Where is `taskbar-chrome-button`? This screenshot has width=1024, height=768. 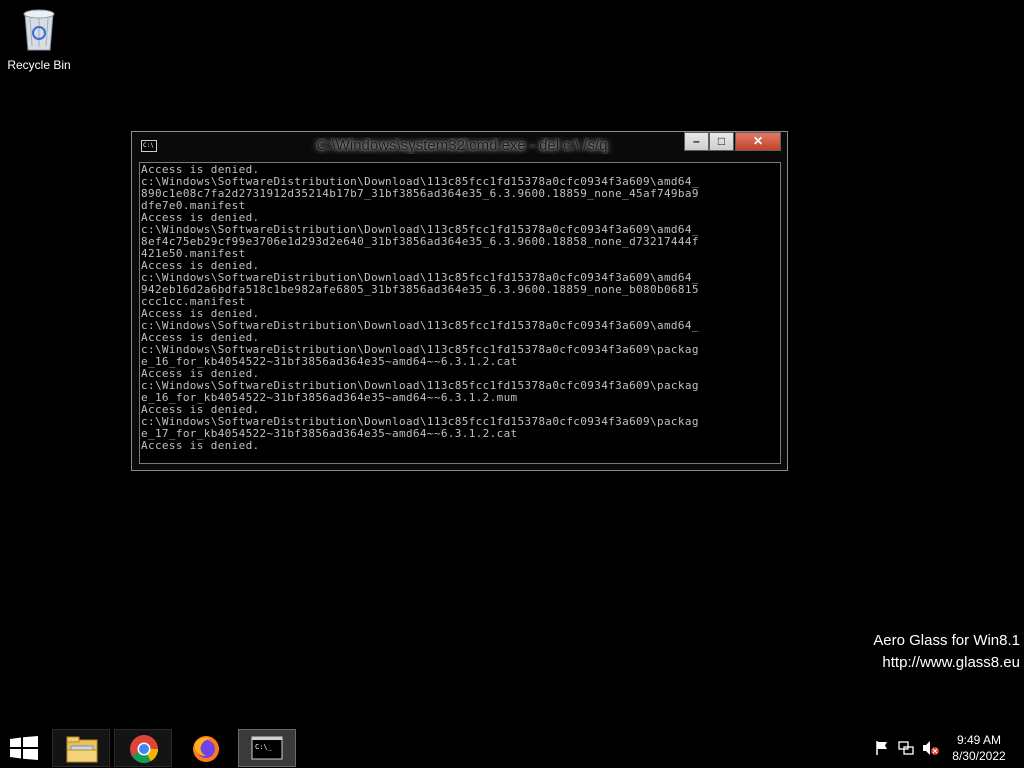
taskbar-chrome-button is located at coordinates (143, 748).